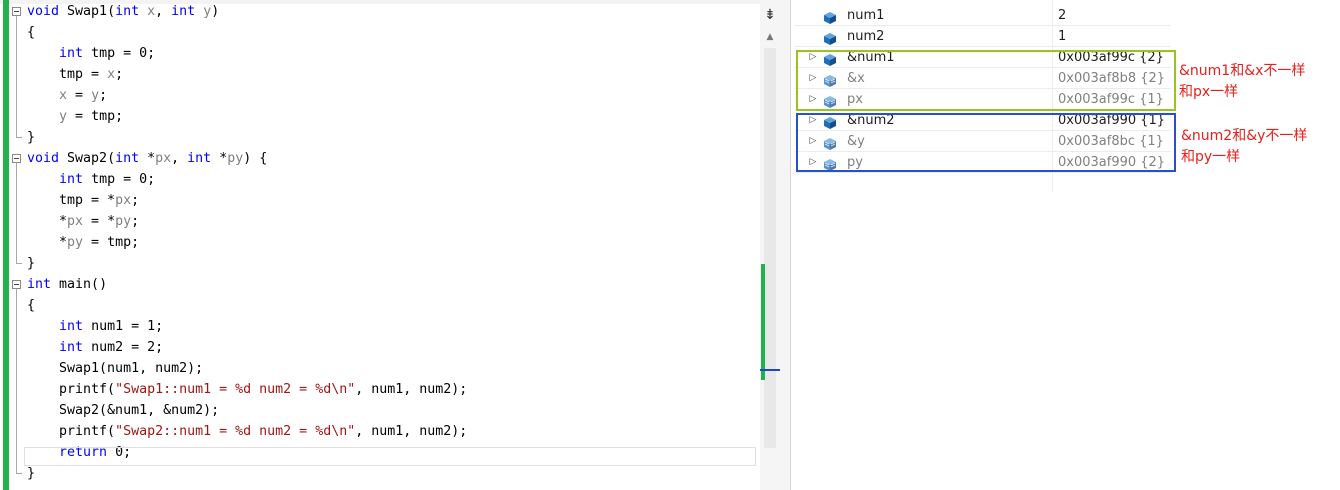 The image size is (1340, 490). What do you see at coordinates (390, 456) in the screenshot?
I see `current-line-highlight` at bounding box center [390, 456].